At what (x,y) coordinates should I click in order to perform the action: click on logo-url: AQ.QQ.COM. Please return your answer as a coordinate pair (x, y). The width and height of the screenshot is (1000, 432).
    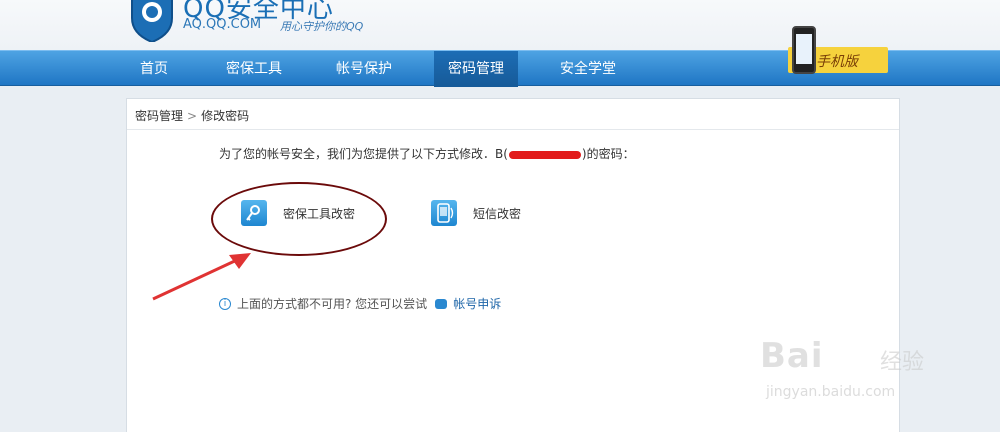
    Looking at the image, I should click on (222, 24).